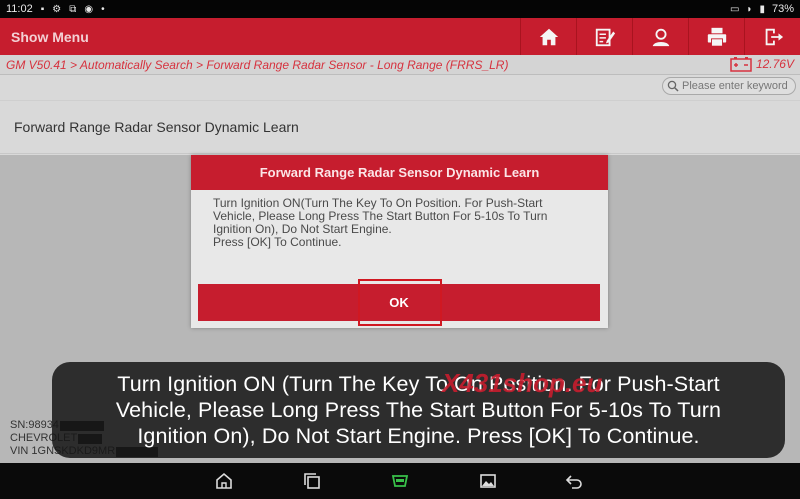  Describe the element at coordinates (19, 9) in the screenshot. I see `status-time: 11:02` at that location.